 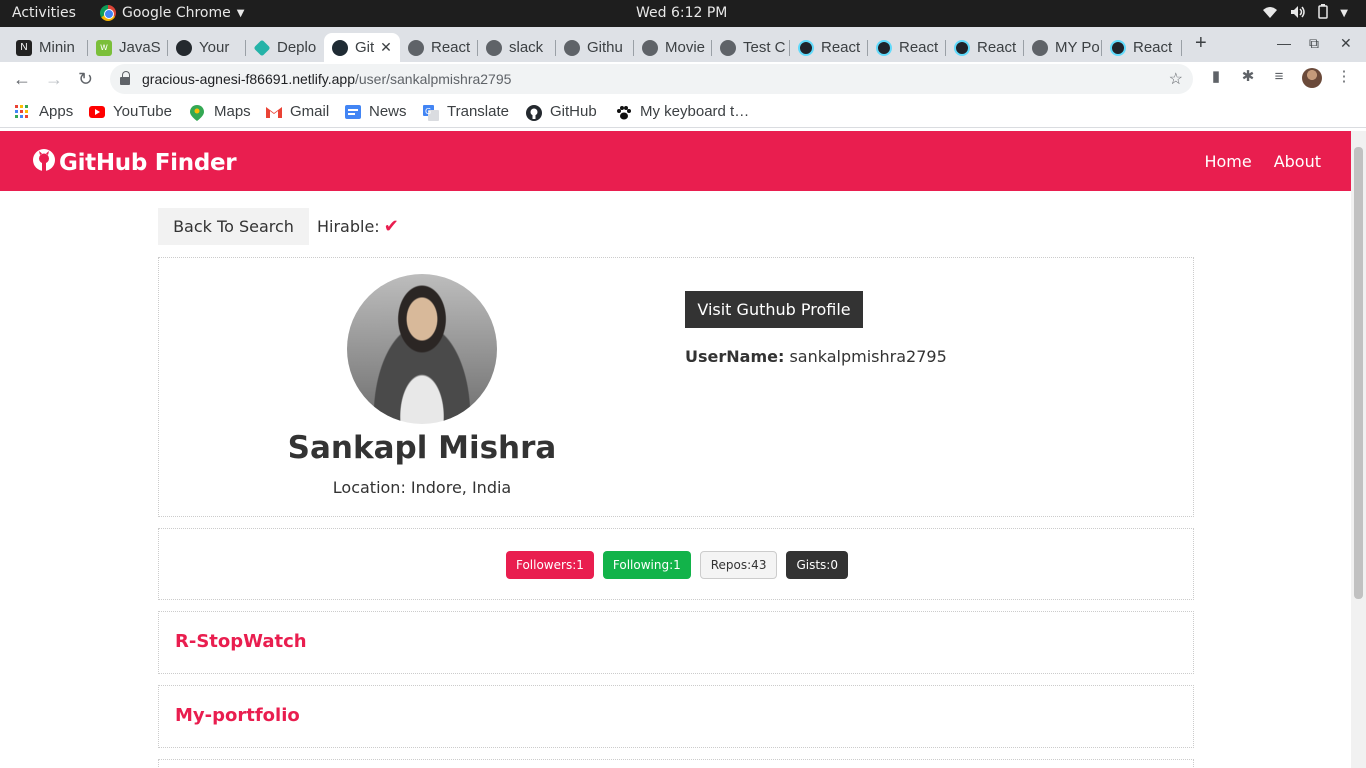 I want to click on bookmark-gmail: Gmail, so click(x=297, y=111).